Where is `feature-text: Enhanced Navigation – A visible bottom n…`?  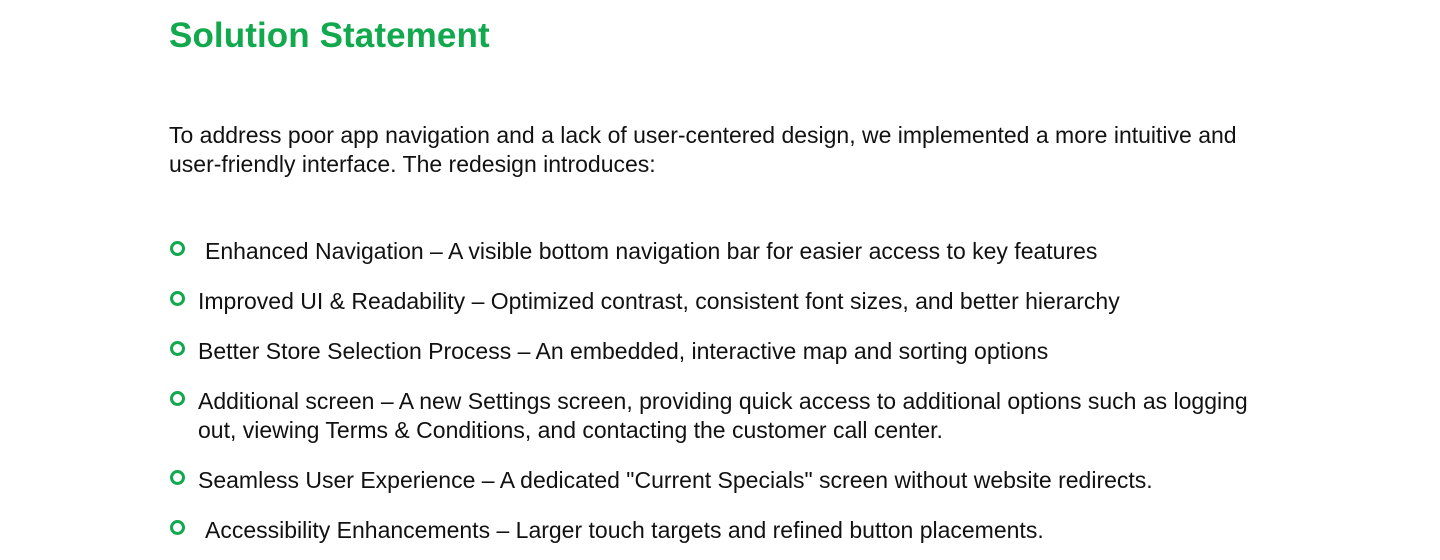 feature-text: Enhanced Navigation – A visible bottom n… is located at coordinates (651, 251).